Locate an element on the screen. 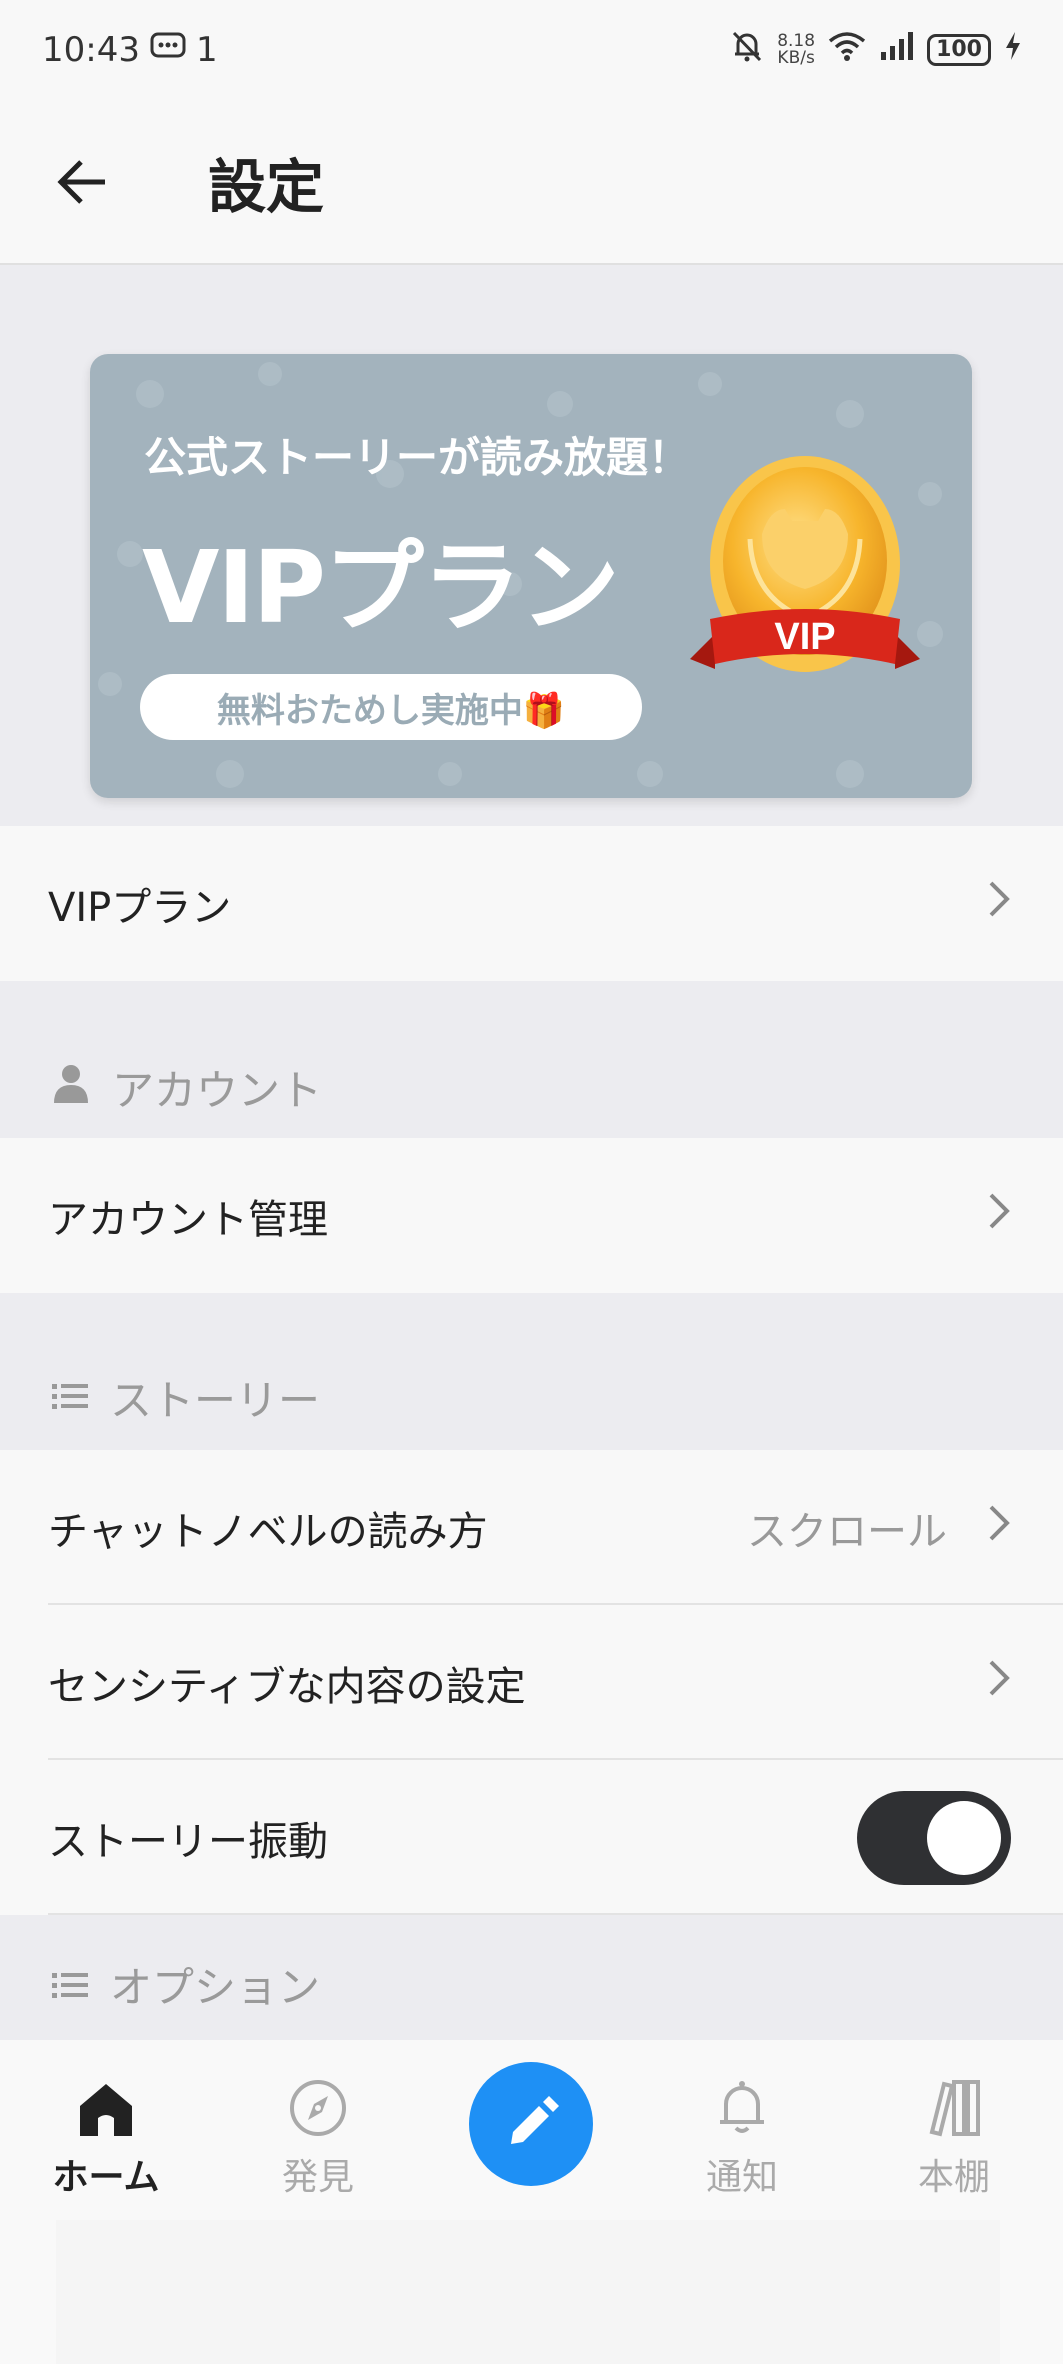 This screenshot has height=2364, width=1063. vip-list: VIPプラン is located at coordinates (531, 903).